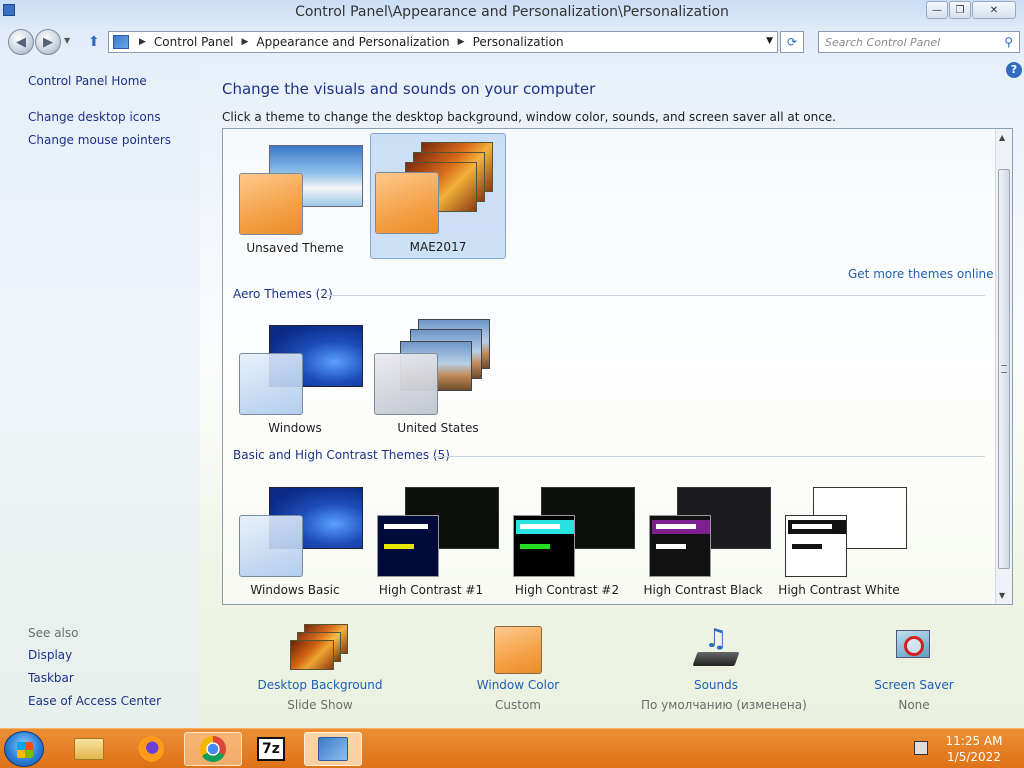 Image resolution: width=1024 pixels, height=768 pixels. I want to click on theme-high-contrast-2: High Contrast #2, so click(567, 540).